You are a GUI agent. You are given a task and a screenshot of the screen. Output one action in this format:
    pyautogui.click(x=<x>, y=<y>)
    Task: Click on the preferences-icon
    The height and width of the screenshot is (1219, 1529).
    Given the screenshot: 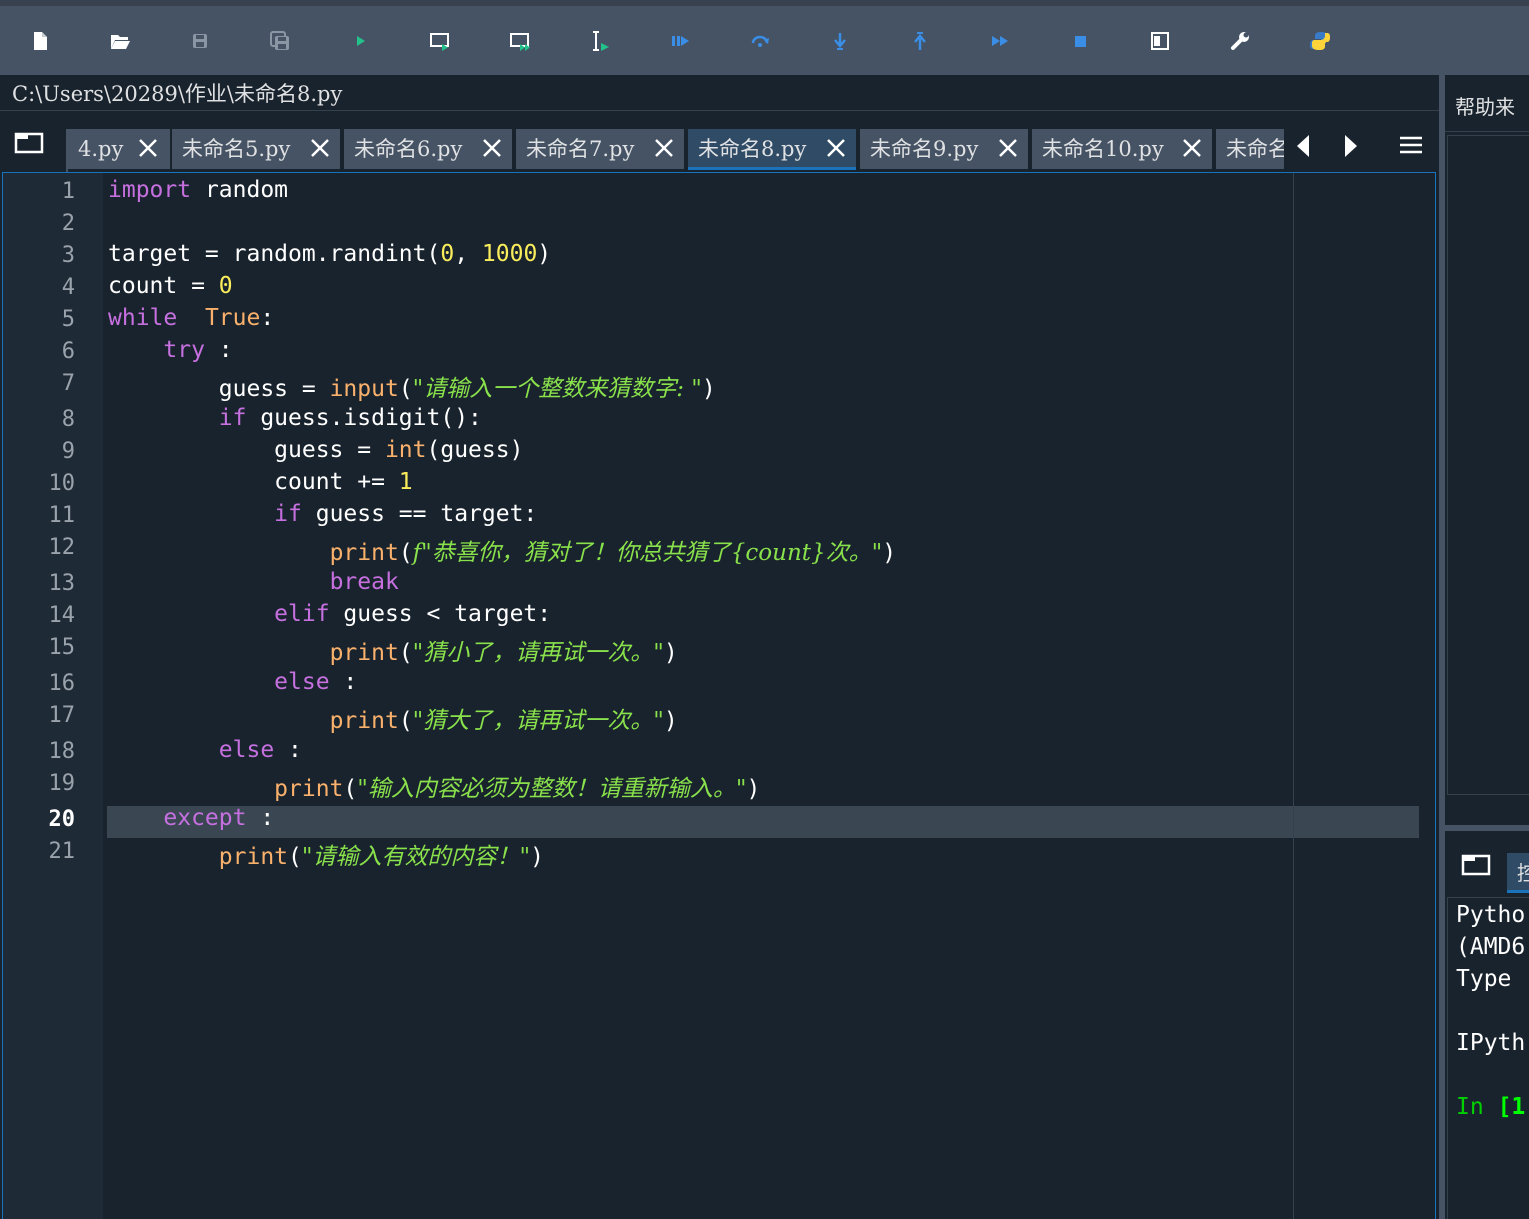 What is the action you would take?
    pyautogui.click(x=1240, y=41)
    